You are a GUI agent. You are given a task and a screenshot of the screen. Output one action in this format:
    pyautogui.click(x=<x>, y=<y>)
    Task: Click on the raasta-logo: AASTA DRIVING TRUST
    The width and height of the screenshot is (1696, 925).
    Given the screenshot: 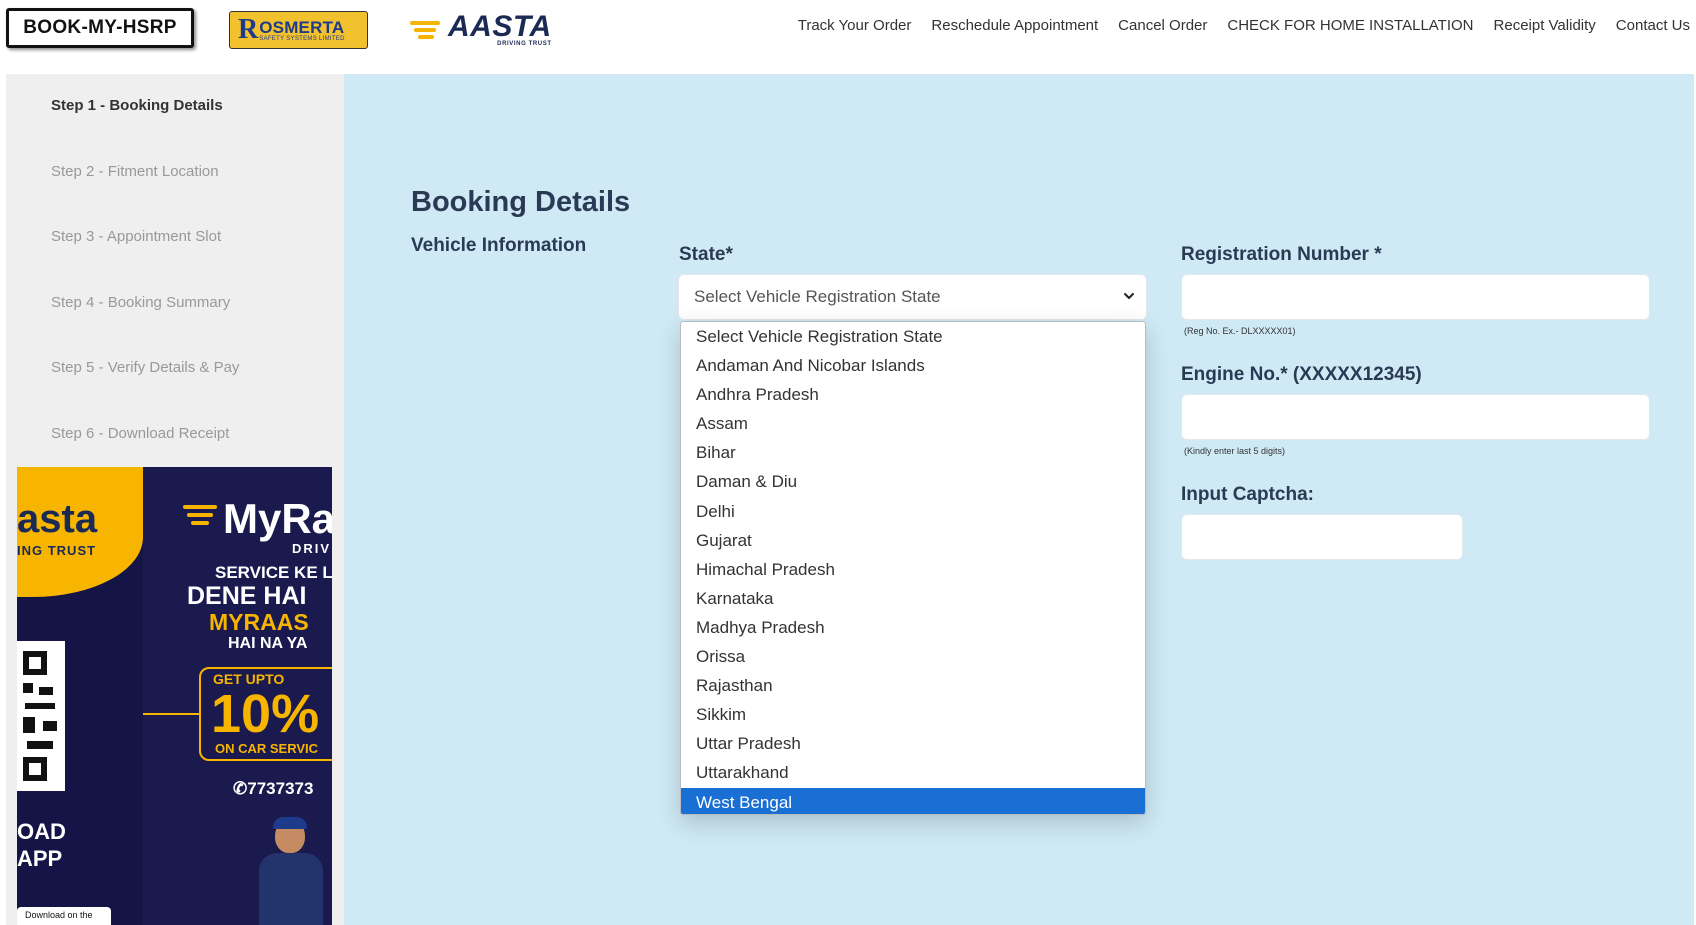 What is the action you would take?
    pyautogui.click(x=481, y=30)
    